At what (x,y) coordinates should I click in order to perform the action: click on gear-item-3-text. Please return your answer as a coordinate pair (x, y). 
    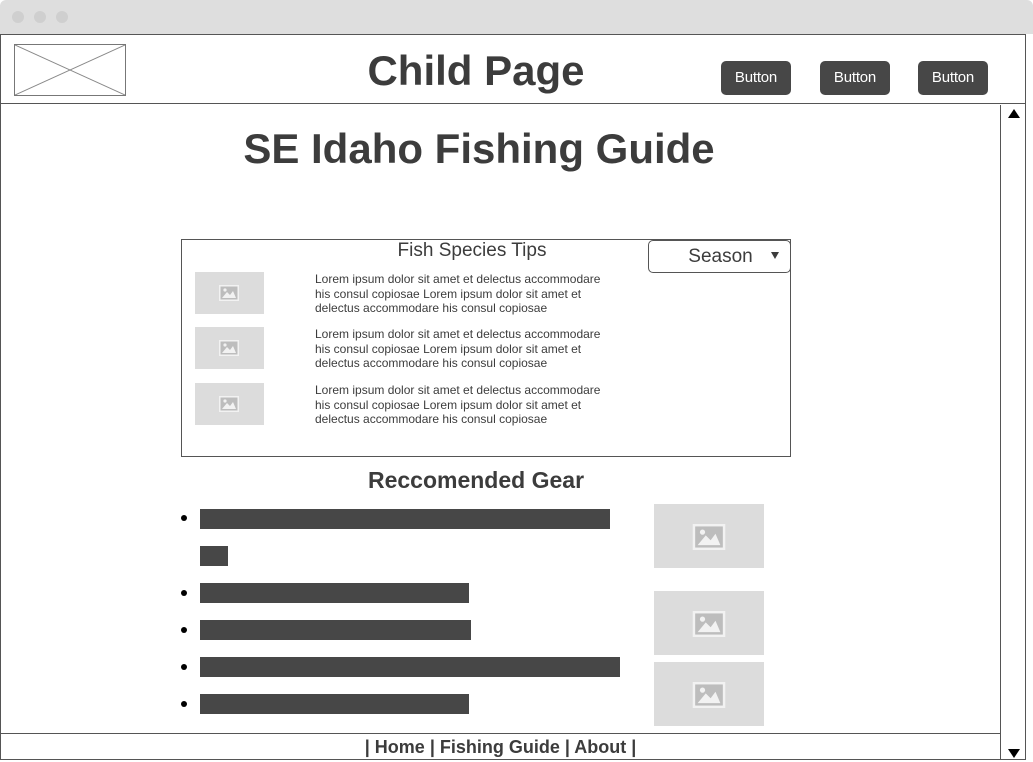
    Looking at the image, I should click on (335, 630).